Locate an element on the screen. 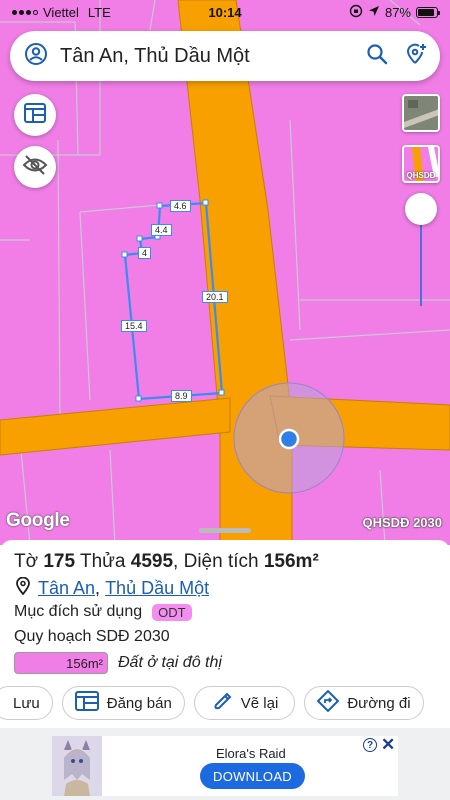  opacity-slider-track is located at coordinates (421, 263).